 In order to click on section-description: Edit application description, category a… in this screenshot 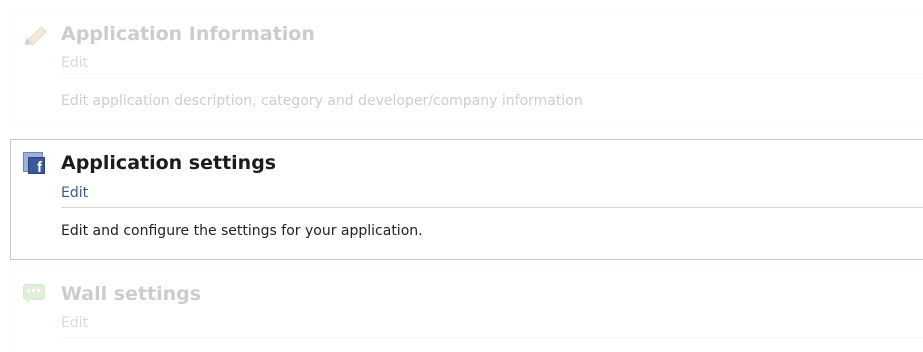, I will do `click(322, 101)`.